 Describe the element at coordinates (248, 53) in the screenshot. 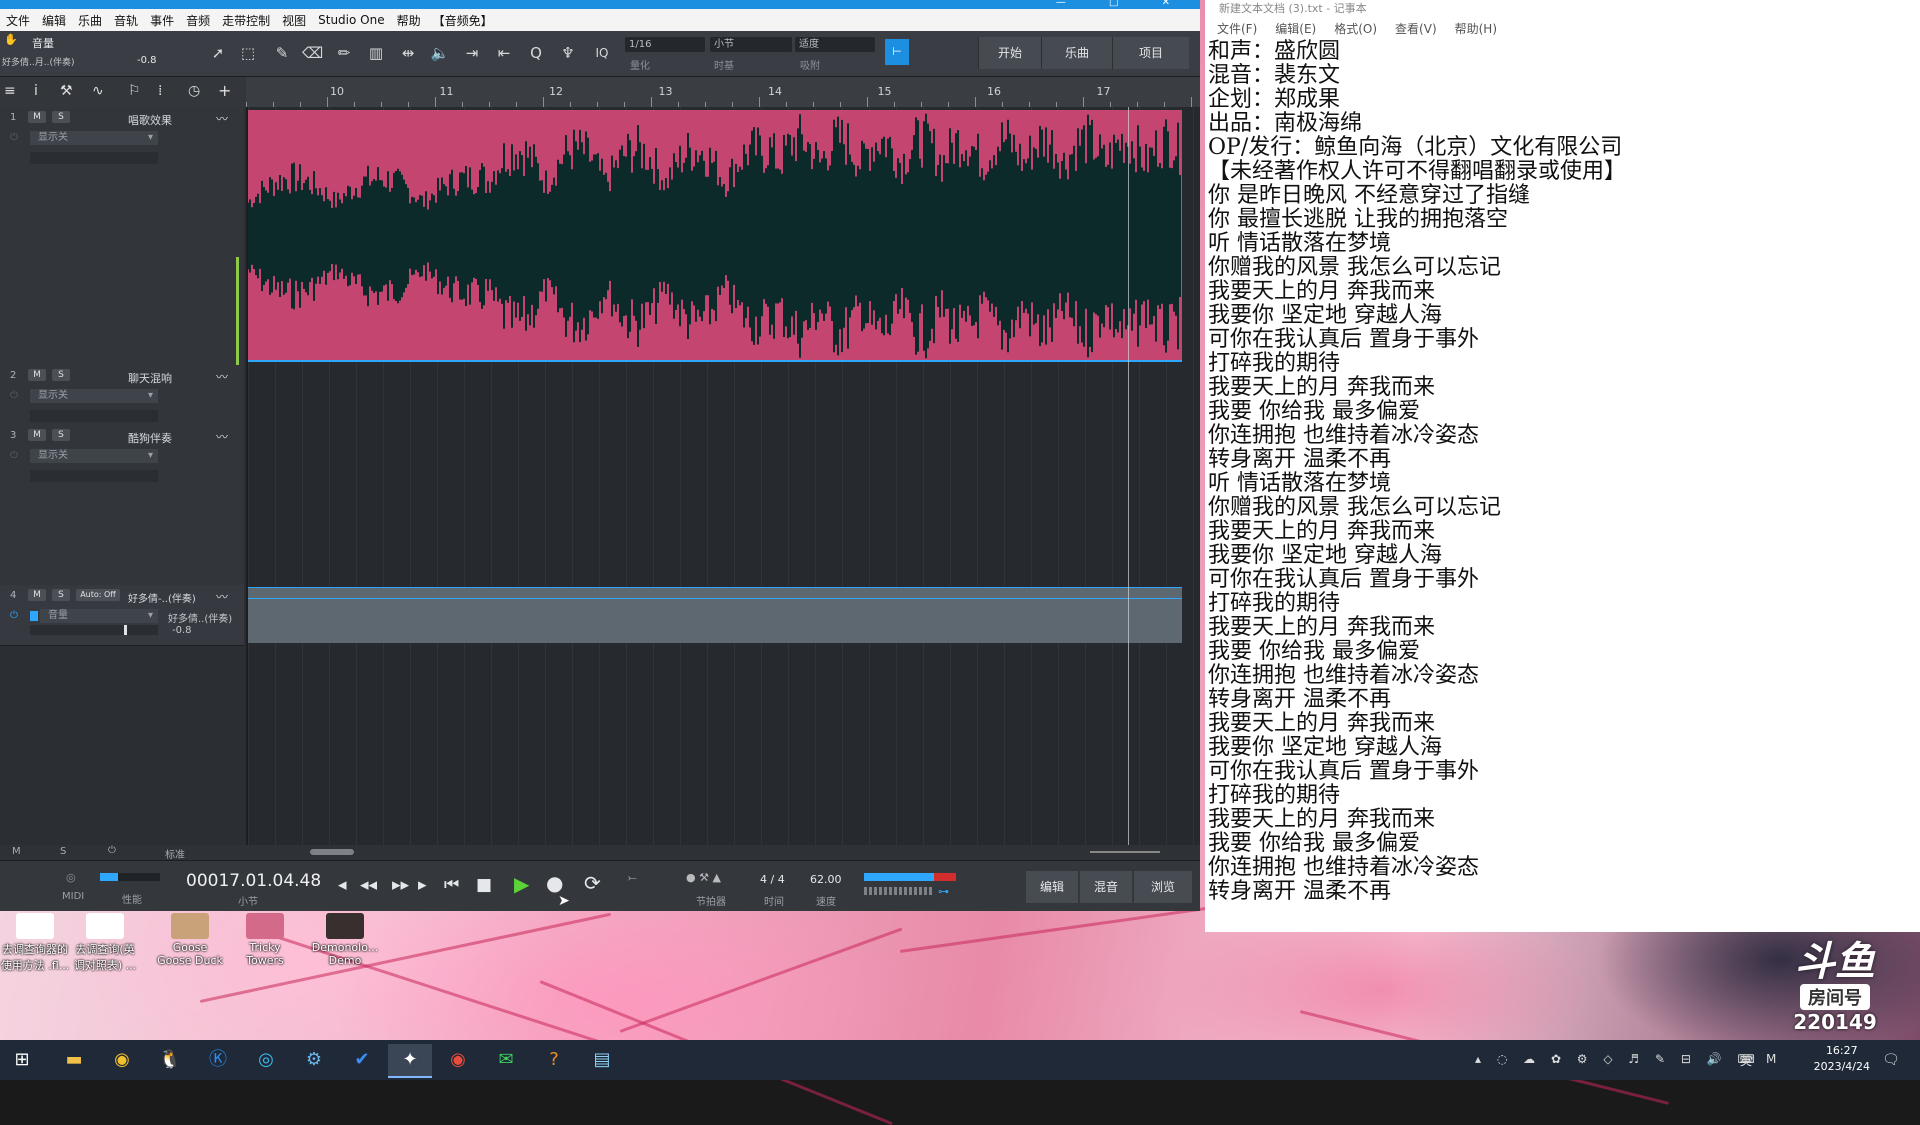

I see `range-tool-icon: ⬚` at that location.